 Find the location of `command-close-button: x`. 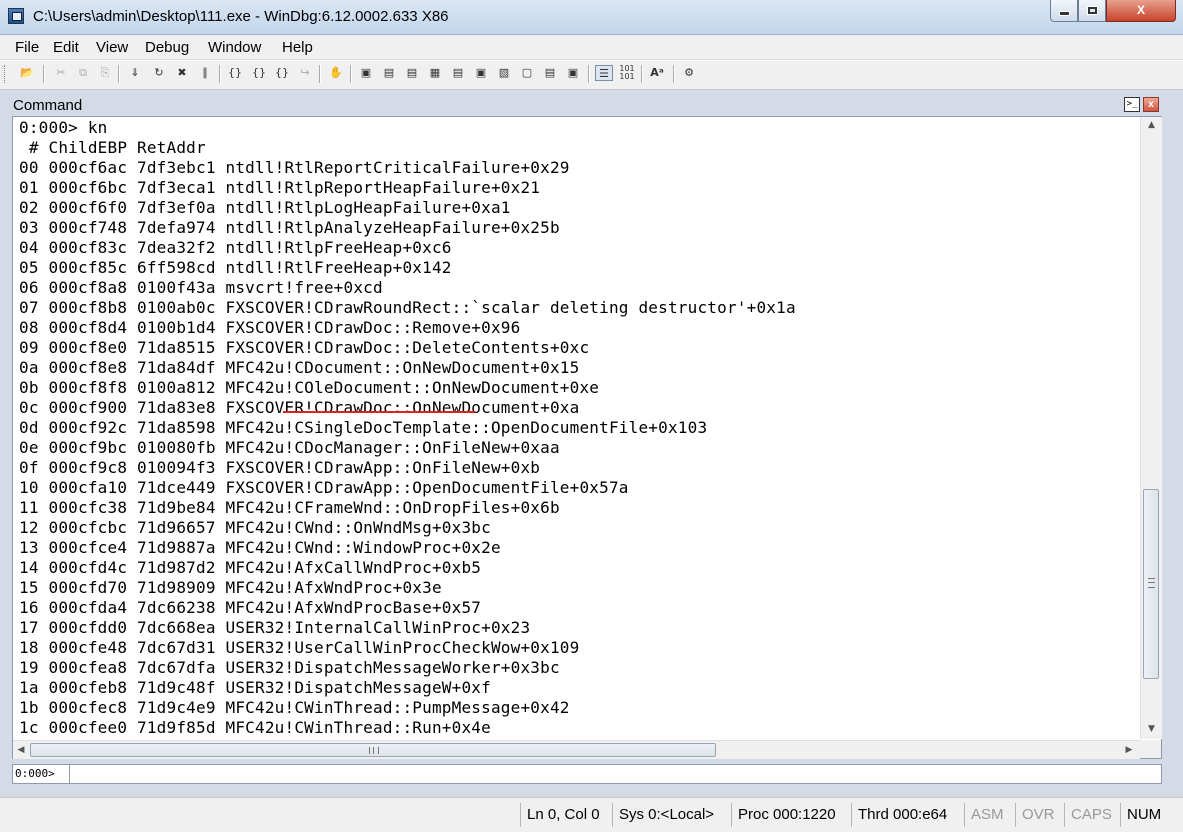

command-close-button: x is located at coordinates (1151, 104).